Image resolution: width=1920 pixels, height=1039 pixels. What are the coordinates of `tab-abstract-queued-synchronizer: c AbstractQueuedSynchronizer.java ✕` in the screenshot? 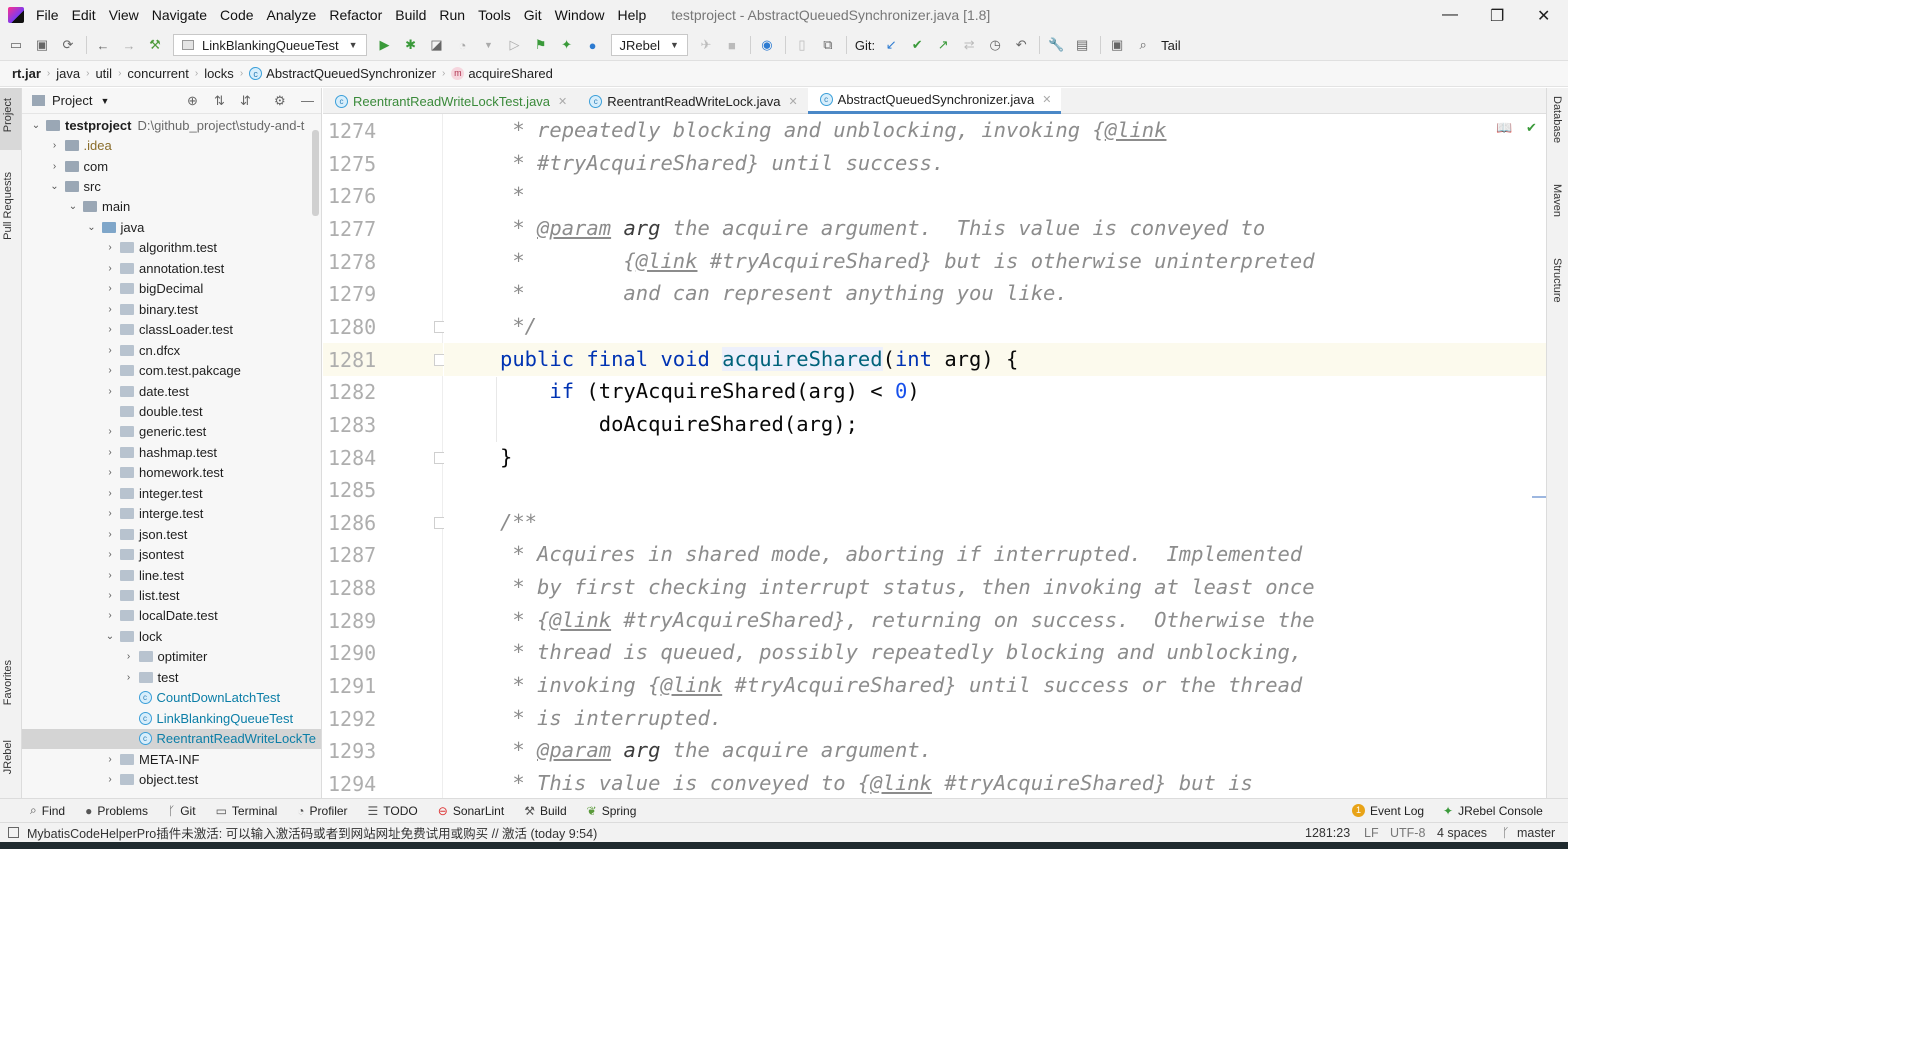 It's located at (934, 101).